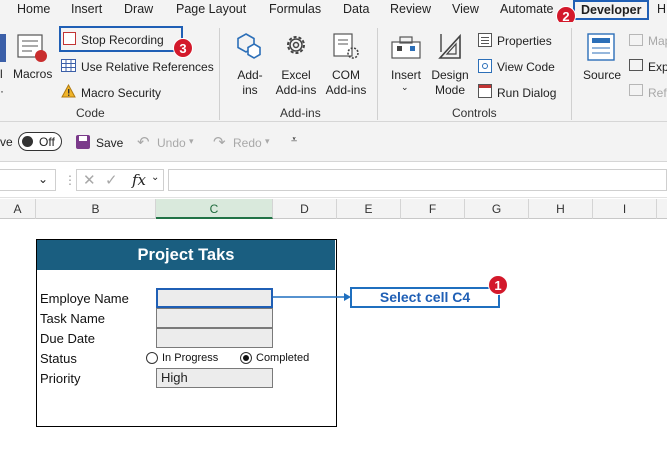 The height and width of the screenshot is (456, 667). Describe the element at coordinates (498, 285) in the screenshot. I see `step-badge-1: 1` at that location.